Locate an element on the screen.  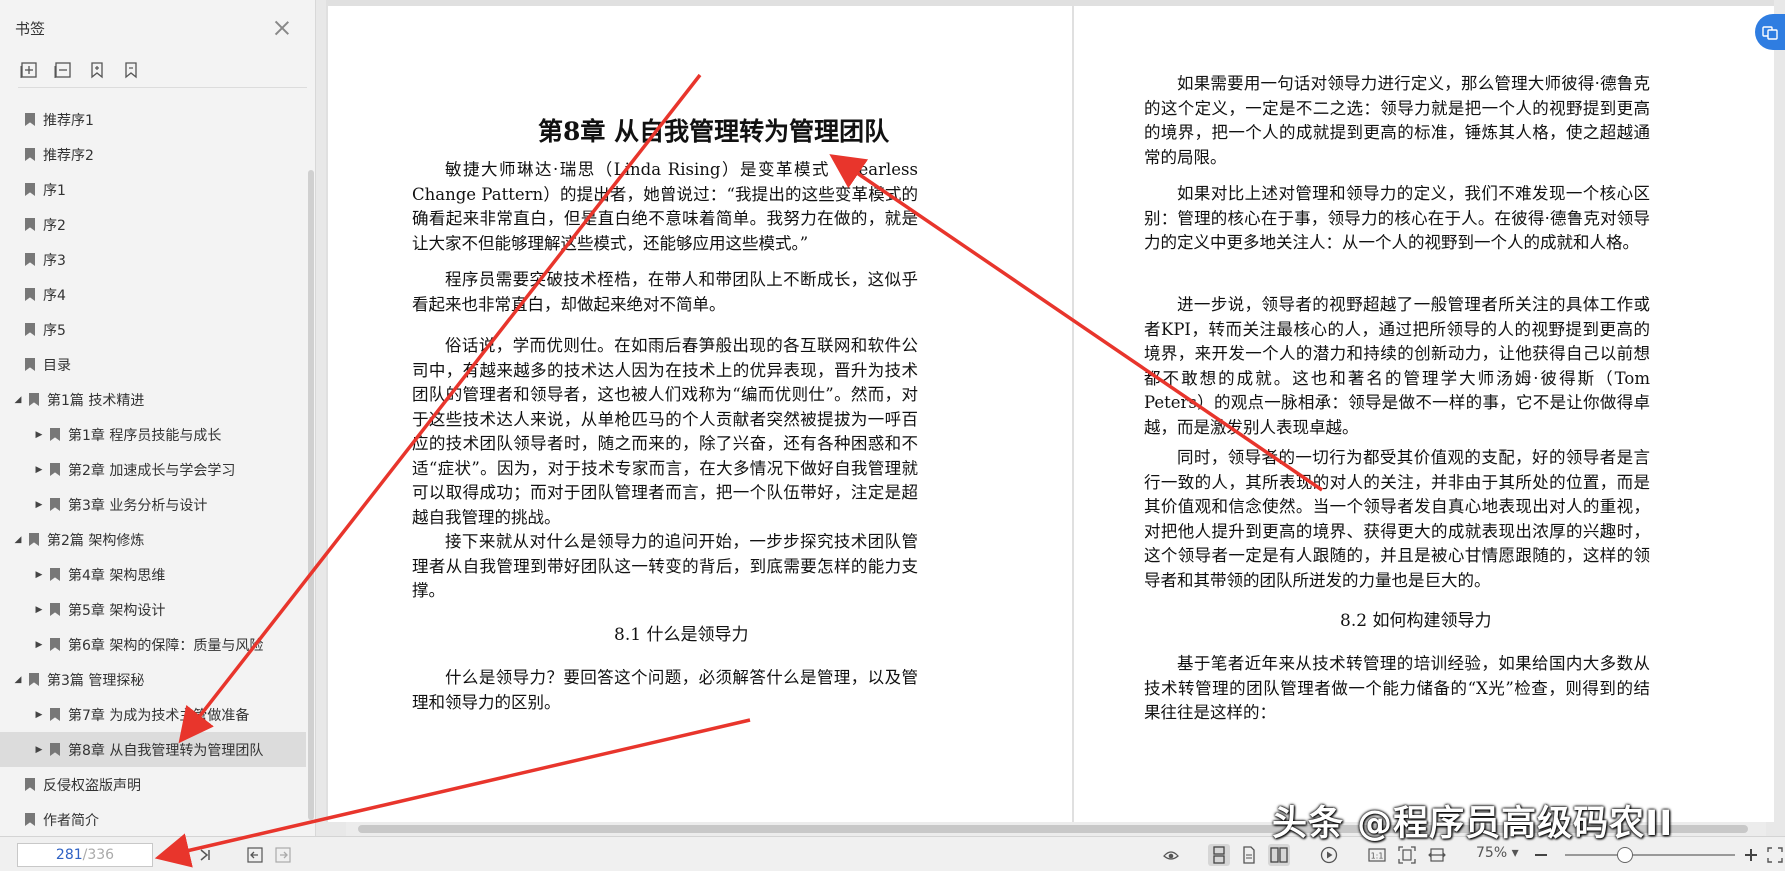
bookmark-label: 第8章 从自我管理转为管理团队 is located at coordinates (166, 750).